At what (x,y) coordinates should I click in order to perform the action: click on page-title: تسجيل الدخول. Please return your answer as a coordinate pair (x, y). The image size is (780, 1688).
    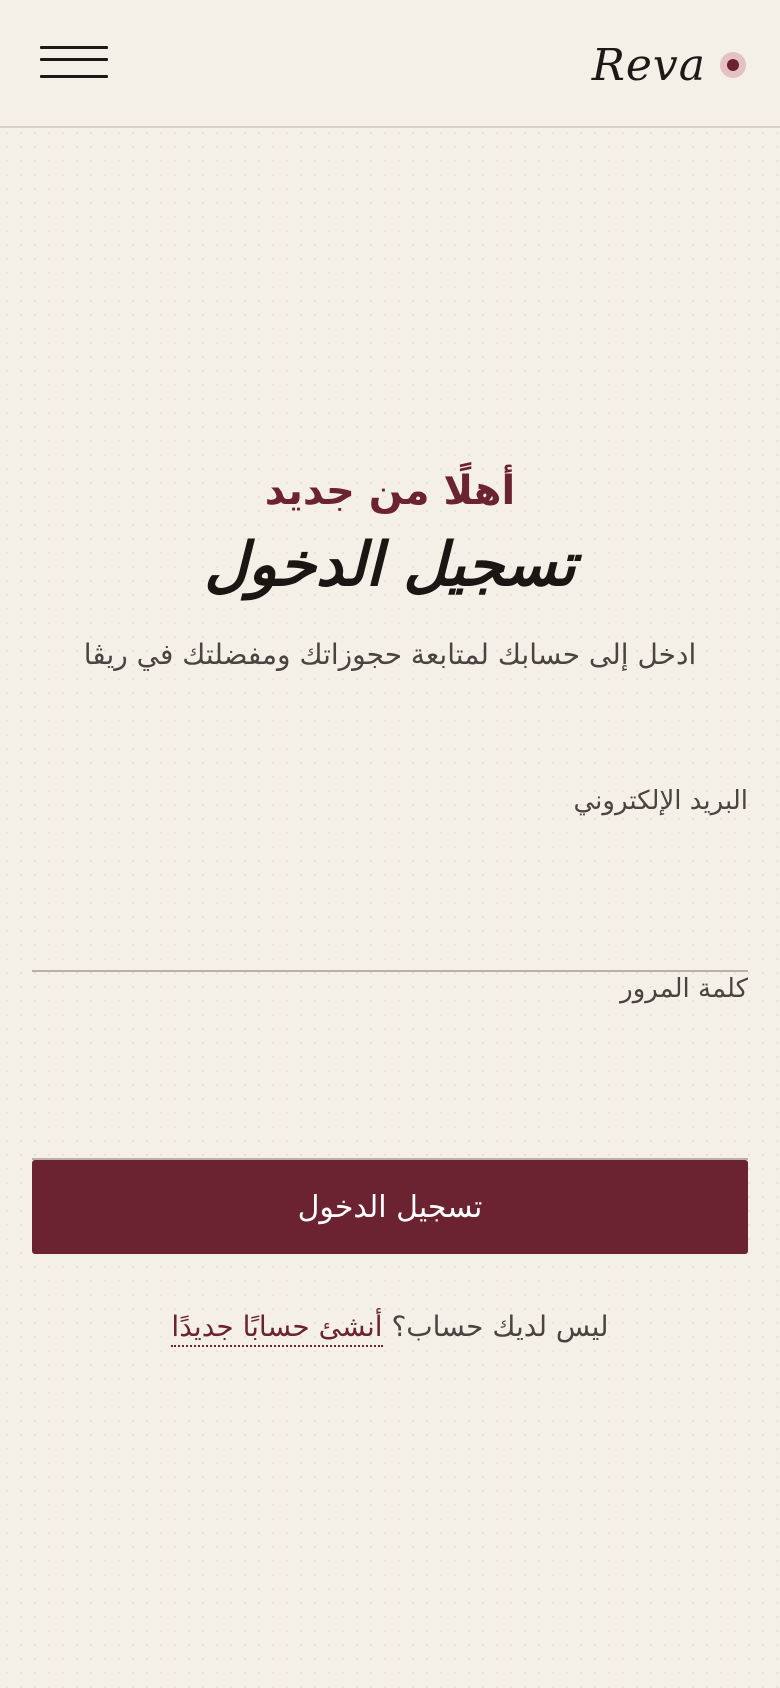
    Looking at the image, I should click on (390, 565).